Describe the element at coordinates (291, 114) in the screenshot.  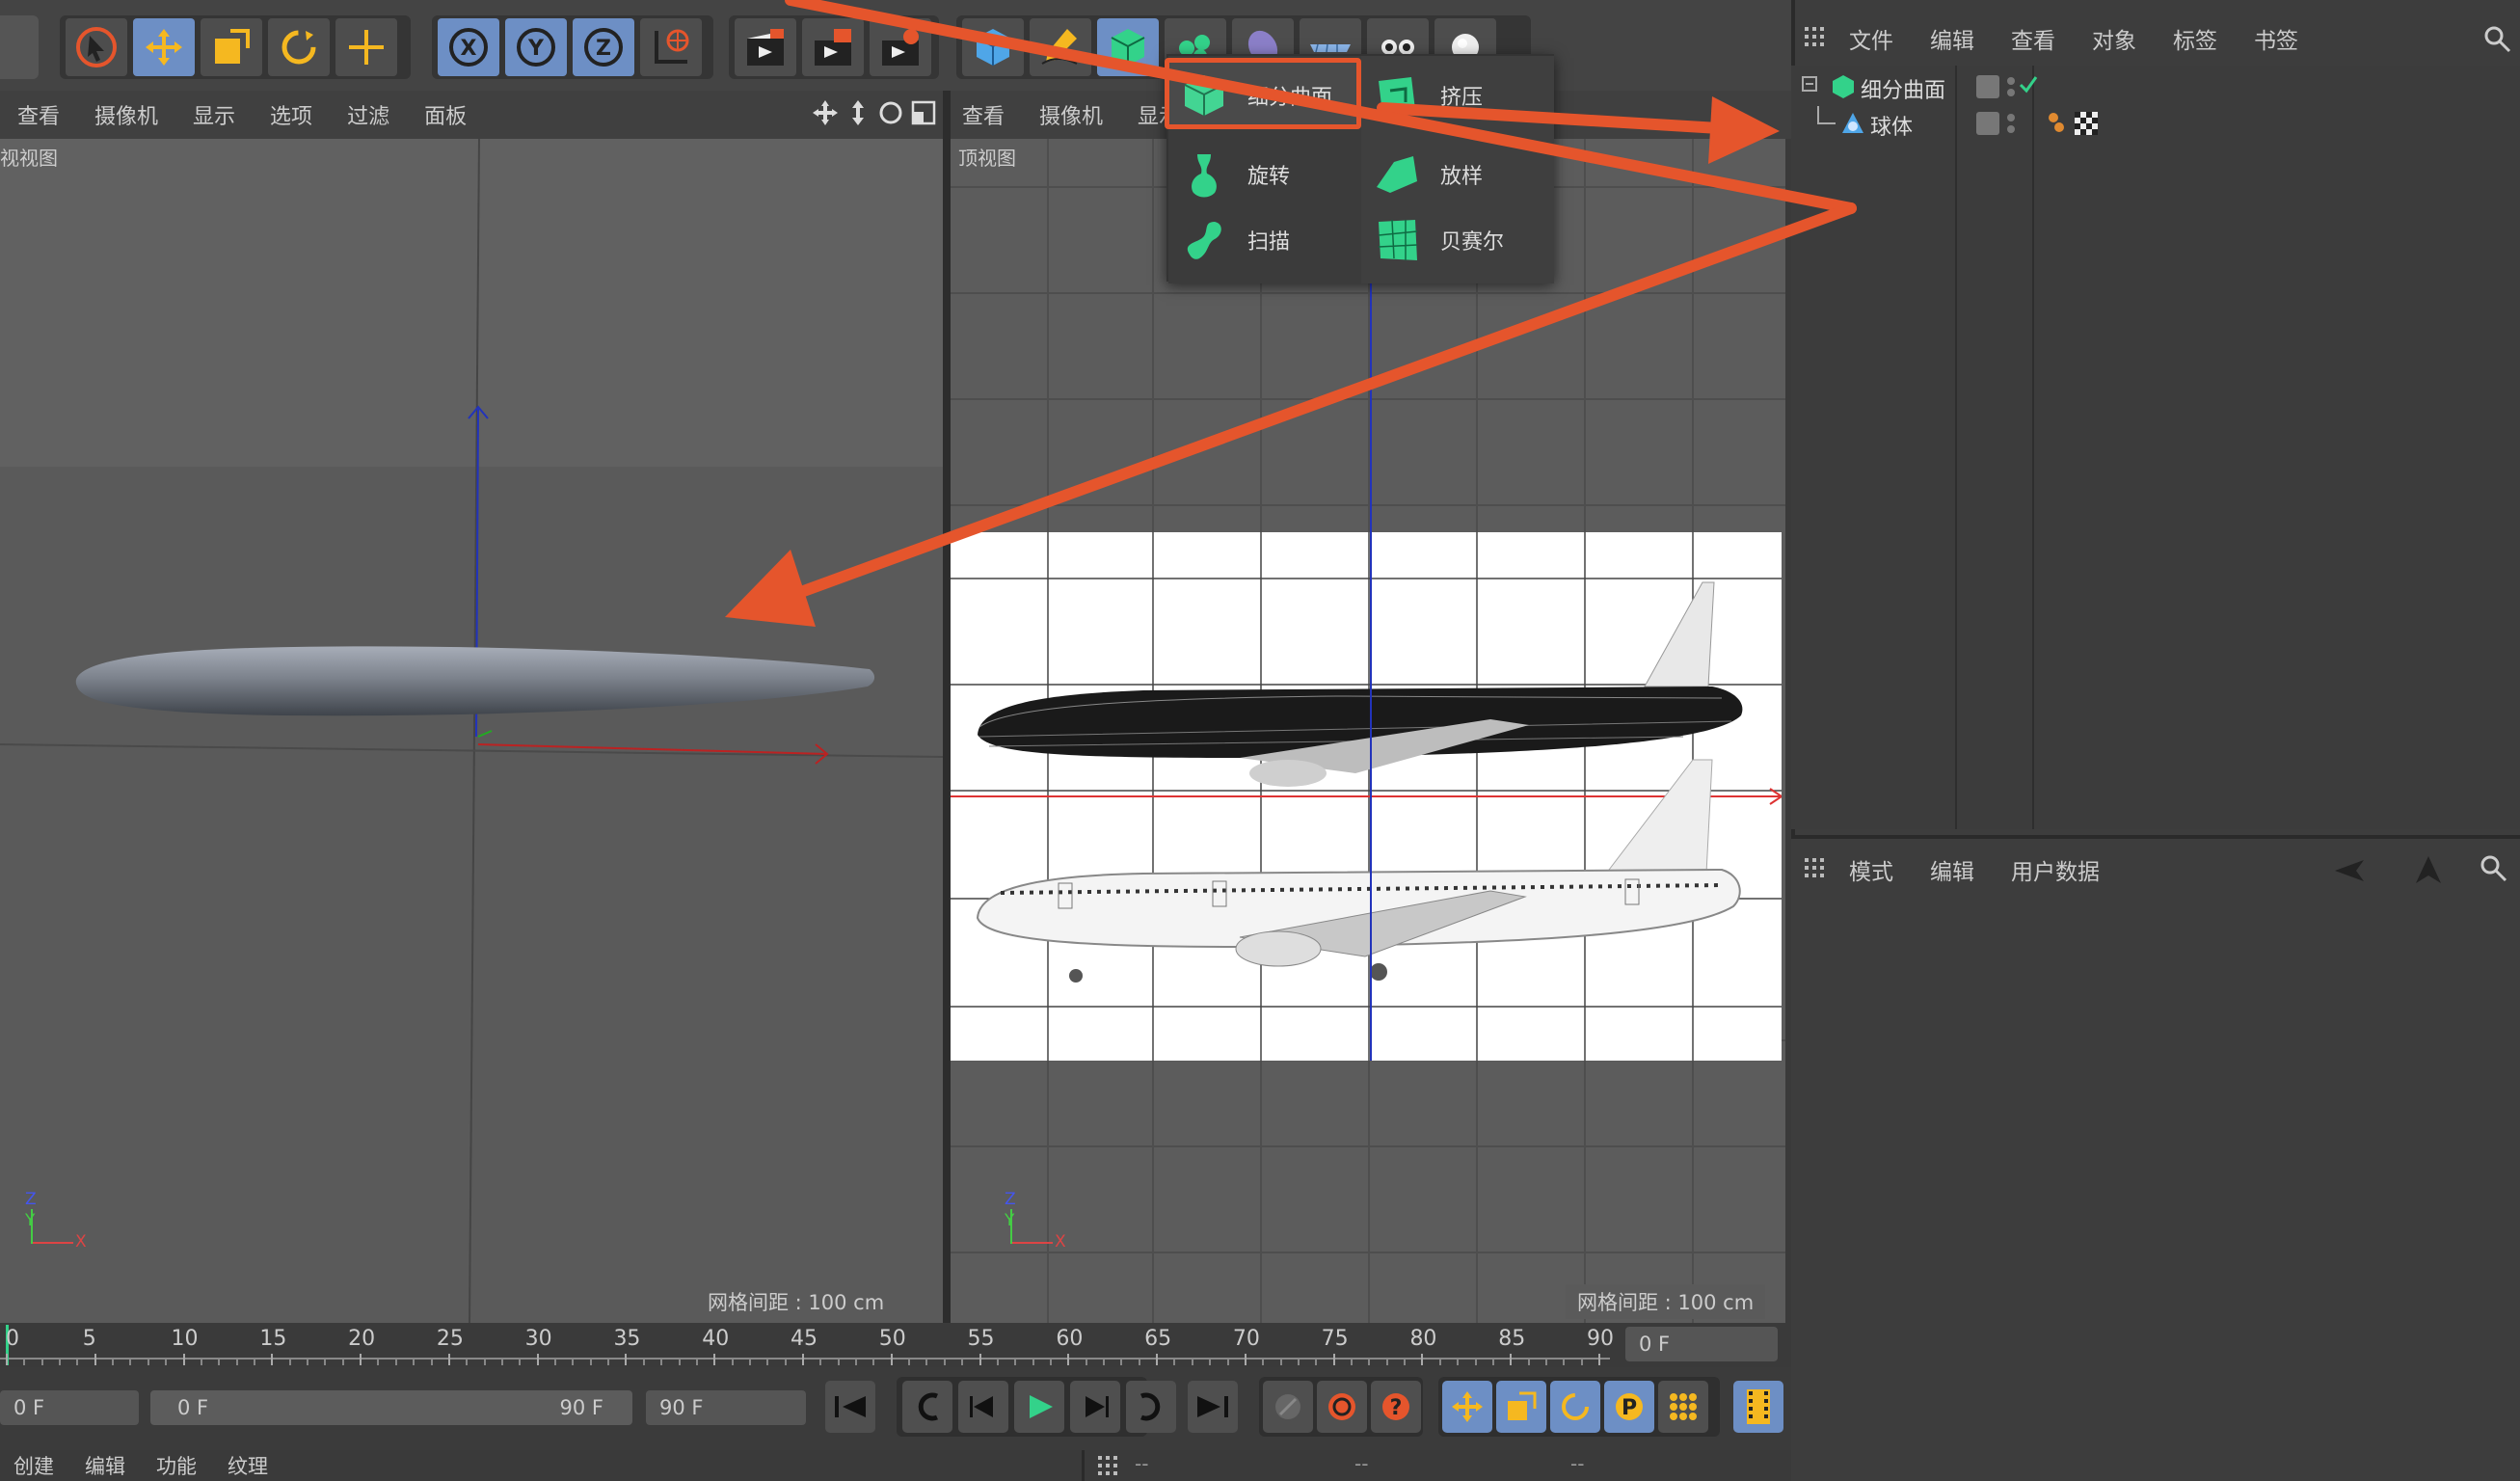
I see `left-menu-options: 选项` at that location.